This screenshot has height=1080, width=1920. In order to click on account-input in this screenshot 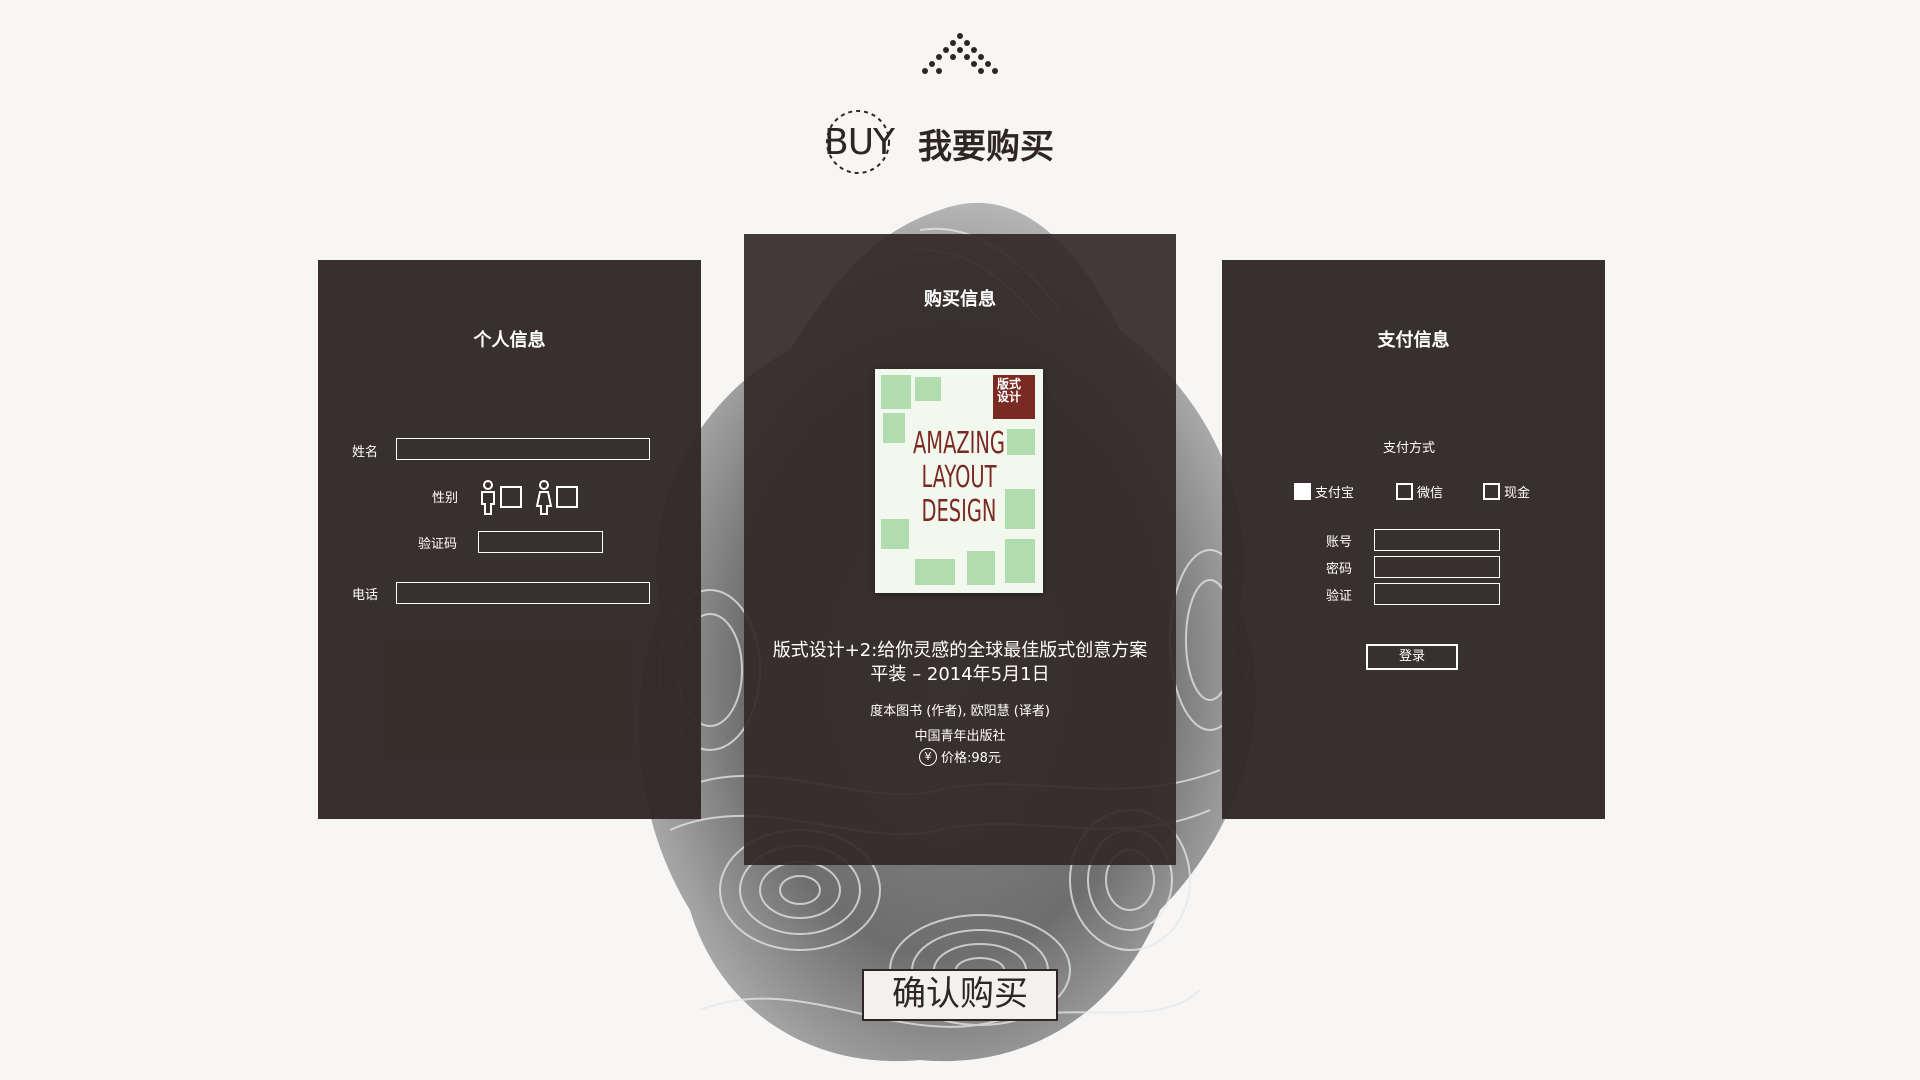, I will do `click(1437, 540)`.